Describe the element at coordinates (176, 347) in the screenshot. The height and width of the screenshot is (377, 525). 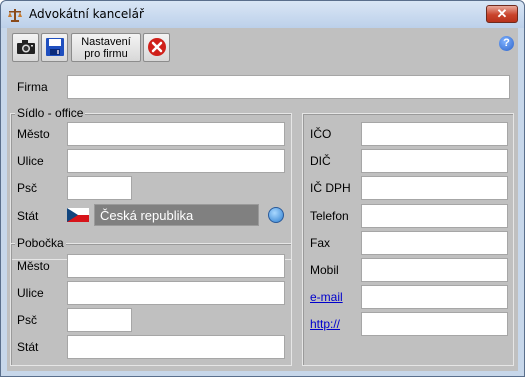
I see `branch-country-input` at that location.